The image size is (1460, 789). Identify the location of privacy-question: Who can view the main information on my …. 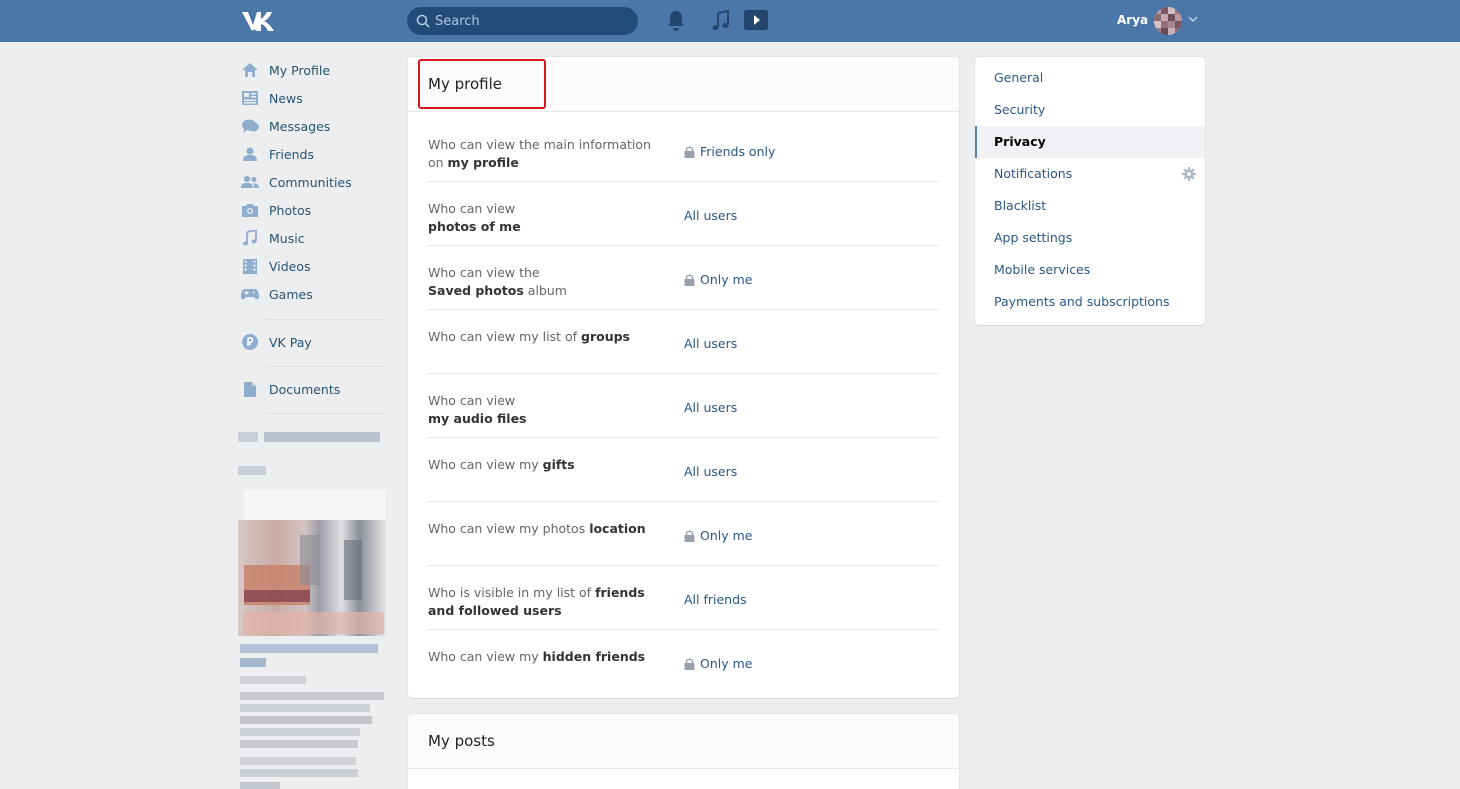
(539, 153).